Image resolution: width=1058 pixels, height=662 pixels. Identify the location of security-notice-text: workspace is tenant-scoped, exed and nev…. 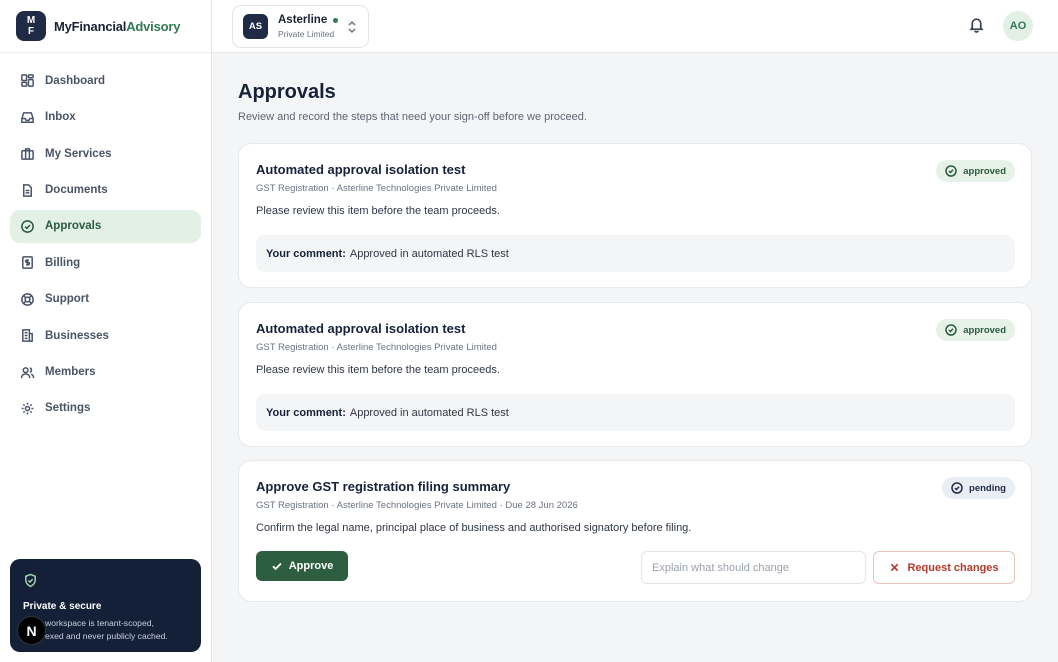
(105, 630).